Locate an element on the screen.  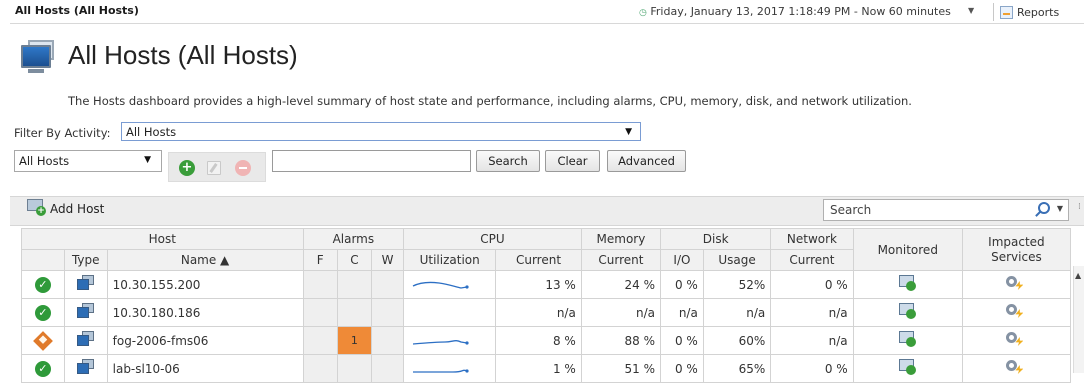
toolbar-divider is located at coordinates (993, 12).